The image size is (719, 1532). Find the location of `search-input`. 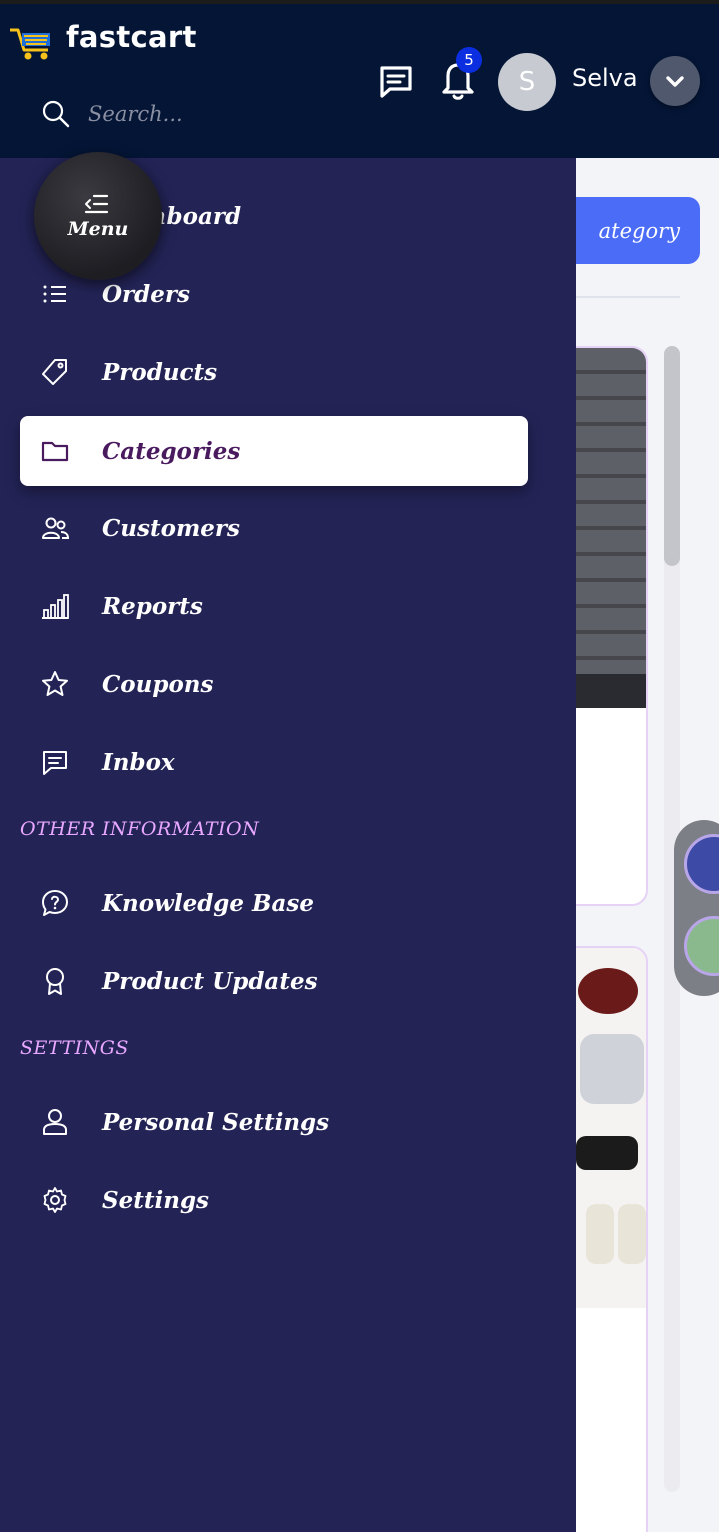

search-input is located at coordinates (208, 114).